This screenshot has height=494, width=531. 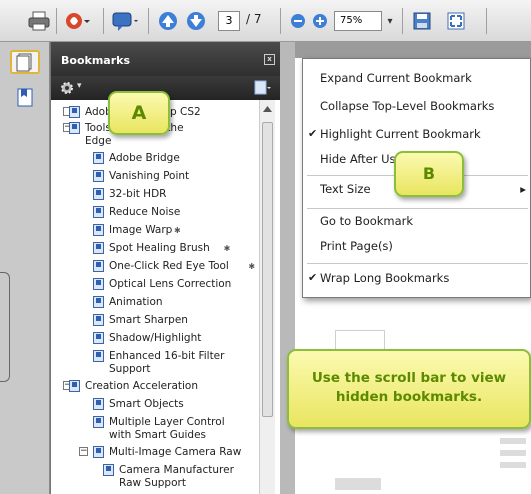 I want to click on page-number-input: 3, so click(x=229, y=21).